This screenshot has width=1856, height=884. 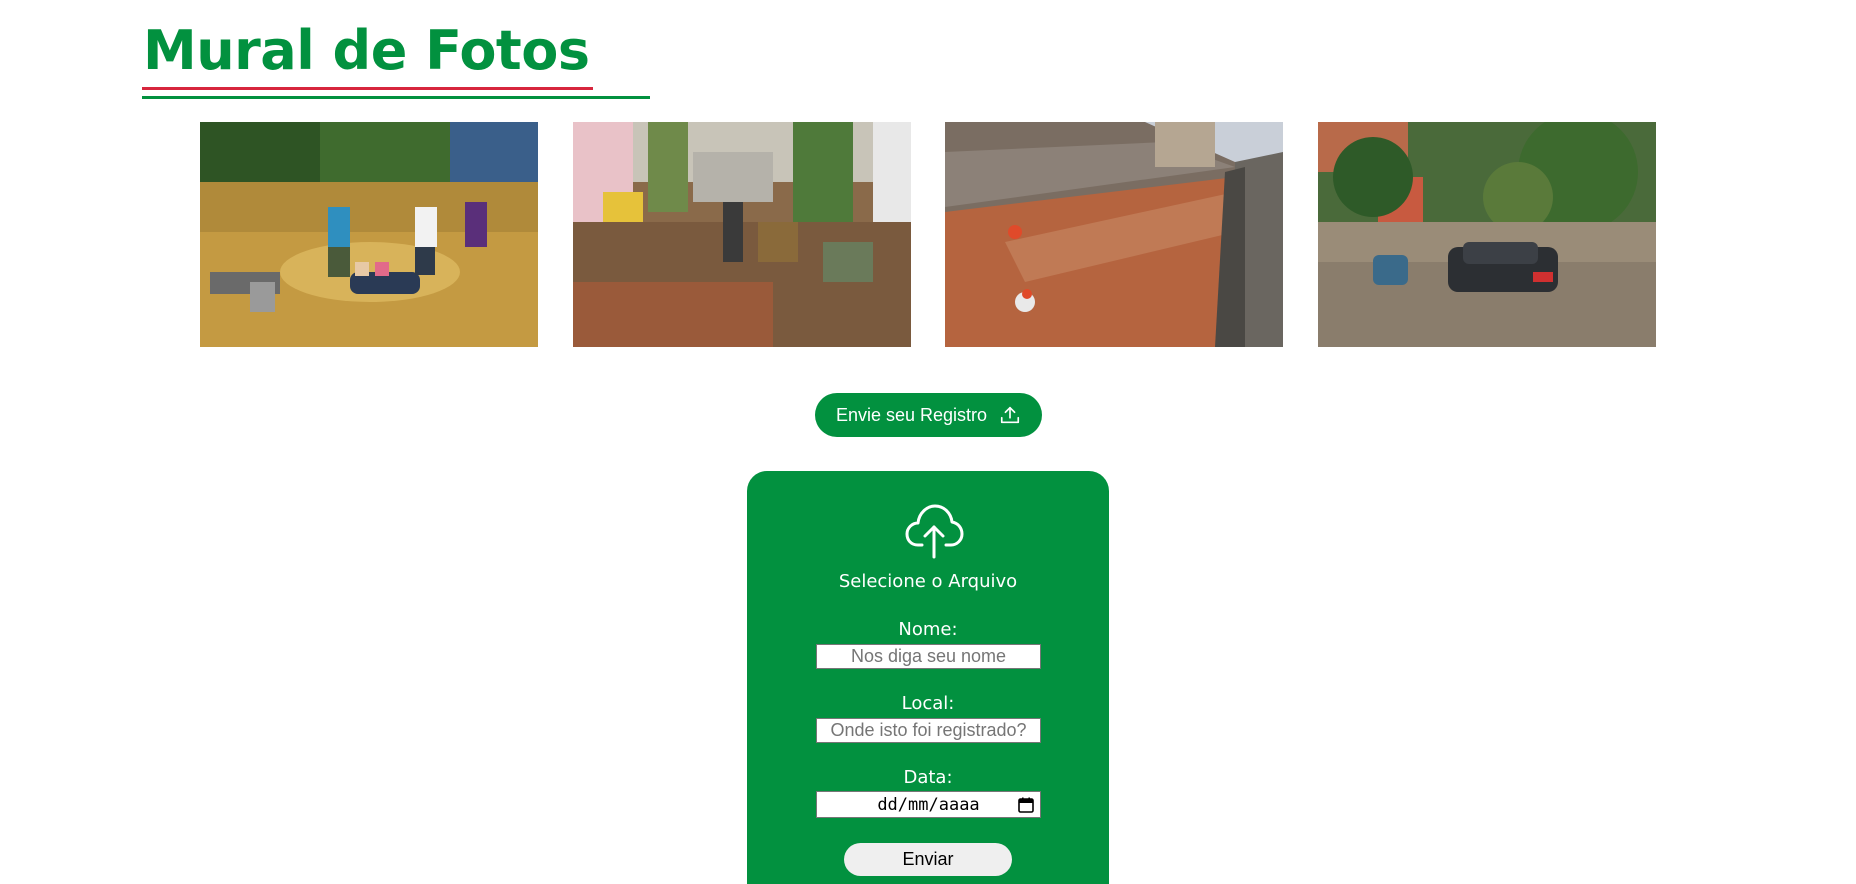 What do you see at coordinates (928, 777) in the screenshot?
I see `date-label: Data:` at bounding box center [928, 777].